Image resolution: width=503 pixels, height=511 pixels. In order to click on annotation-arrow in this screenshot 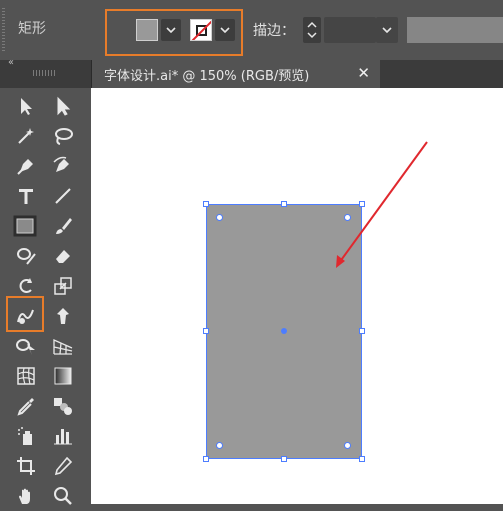, I will do `click(382, 204)`.